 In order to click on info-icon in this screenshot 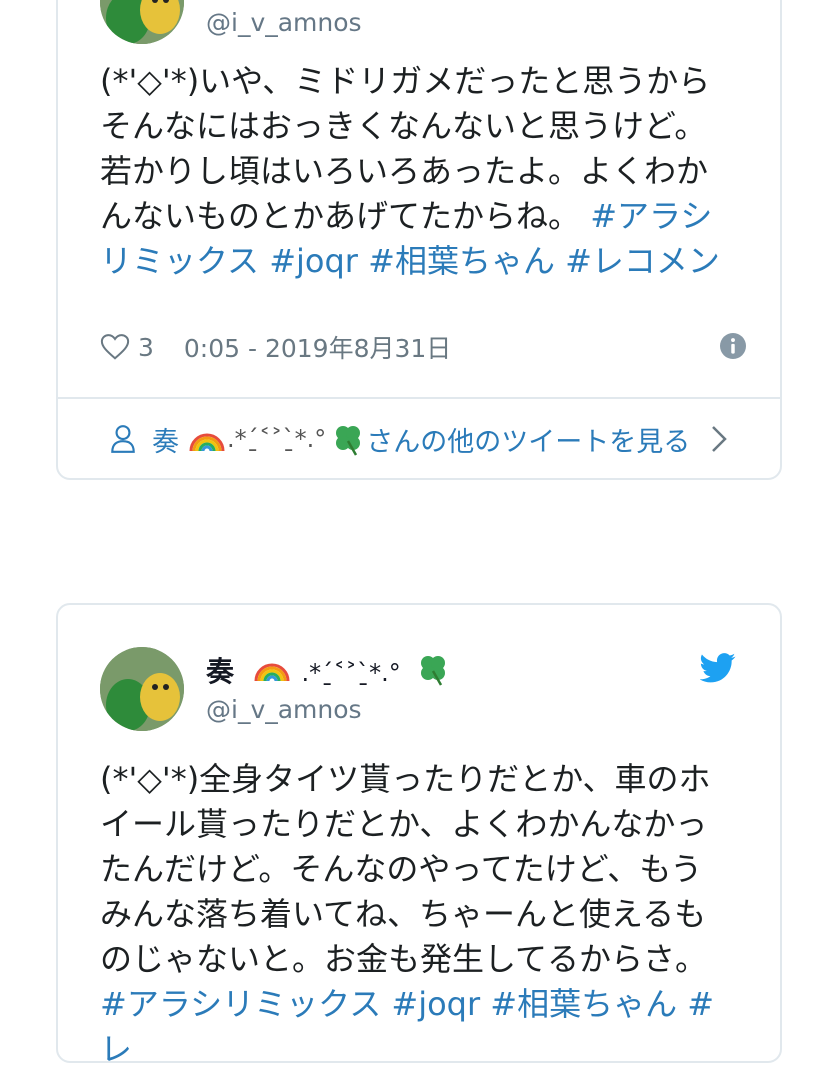, I will do `click(733, 346)`.